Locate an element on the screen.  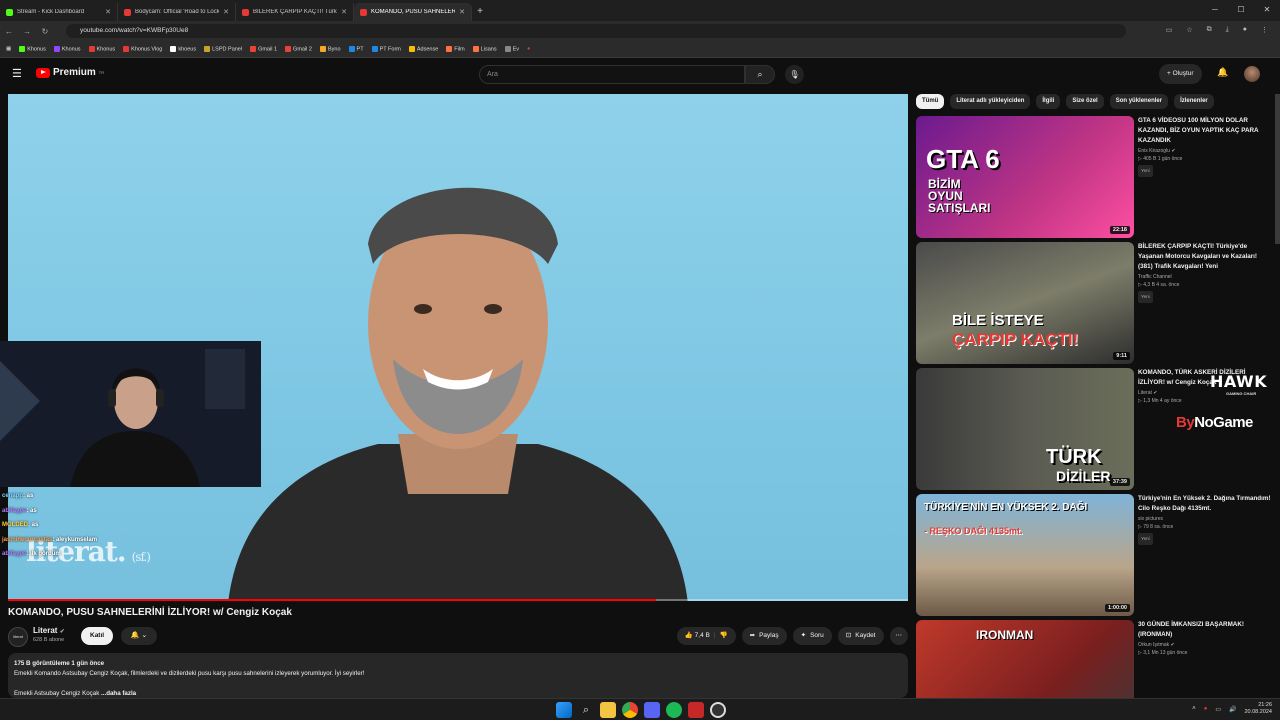
page-scrollbar is located at coordinates (1277, 169).